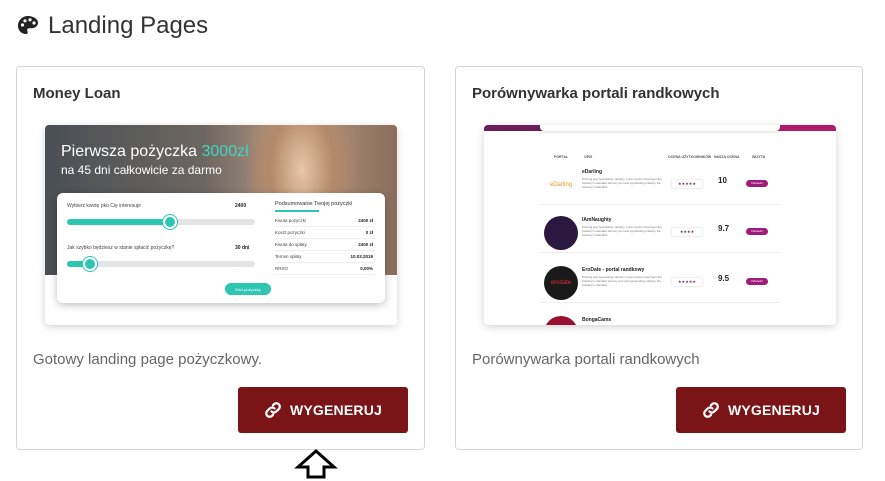 The height and width of the screenshot is (481, 885). Describe the element at coordinates (561, 185) in the screenshot. I see `portal-logo: eDarling` at that location.